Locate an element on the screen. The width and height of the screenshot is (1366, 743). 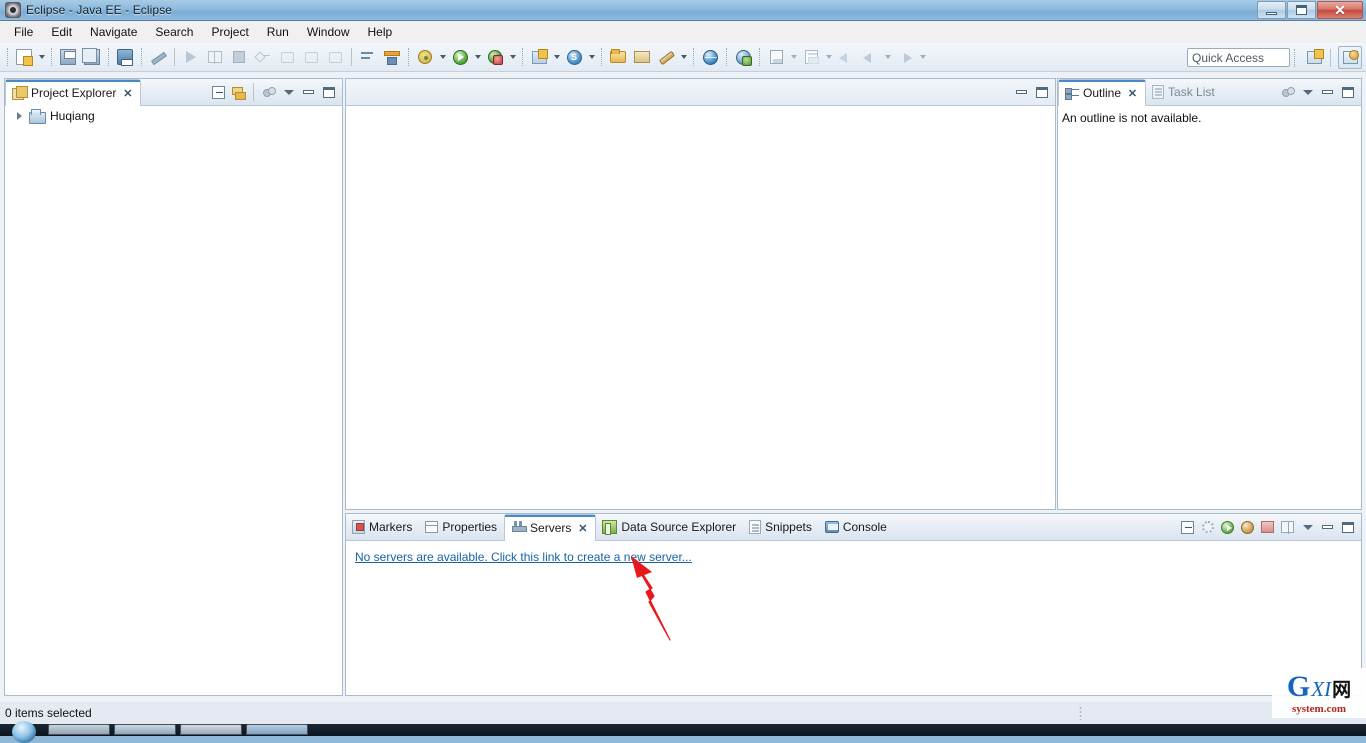
new-table-button is located at coordinates (776, 57).